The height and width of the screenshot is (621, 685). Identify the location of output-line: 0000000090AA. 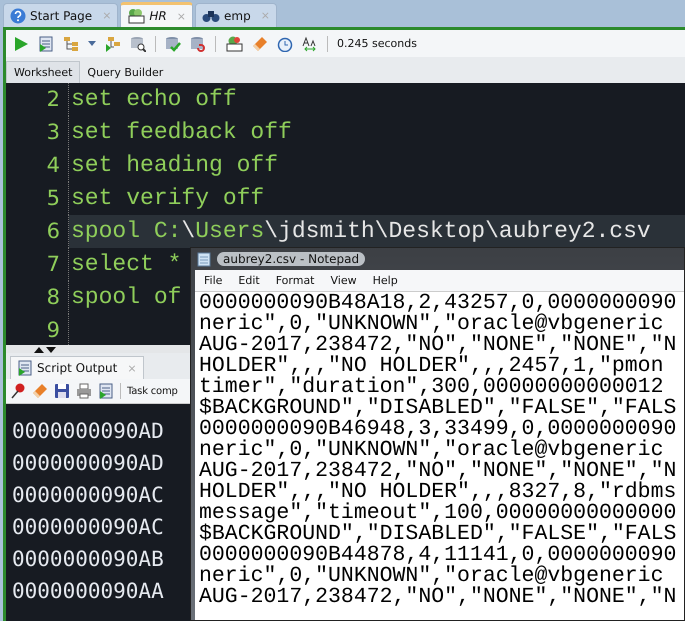
(87, 591).